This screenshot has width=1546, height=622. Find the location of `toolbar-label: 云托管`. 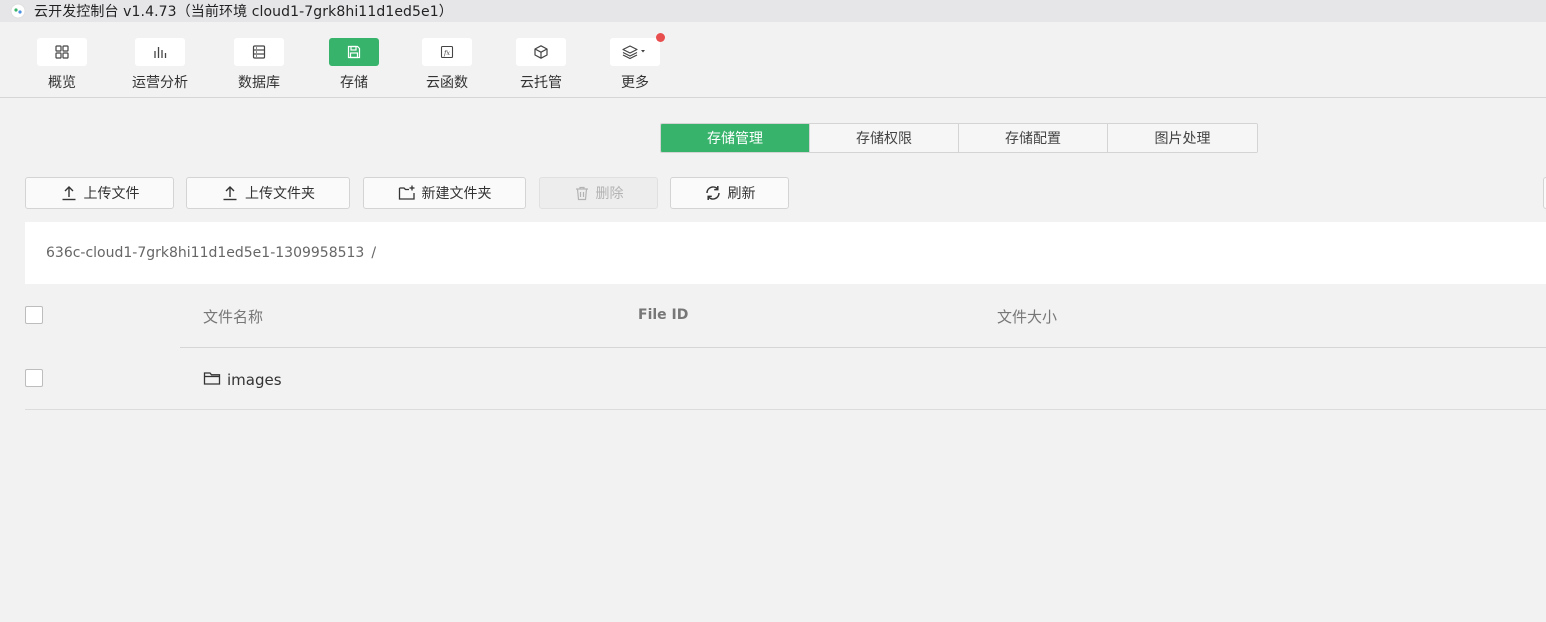

toolbar-label: 云托管 is located at coordinates (541, 83).